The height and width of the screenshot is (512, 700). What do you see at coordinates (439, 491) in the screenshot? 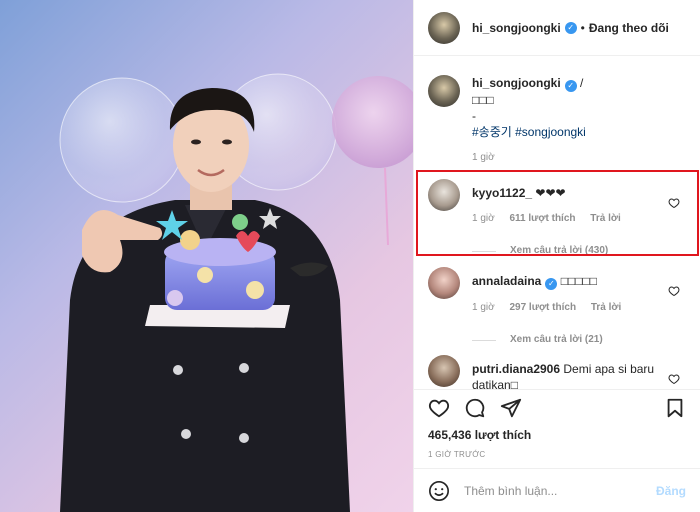
I see `emoji-icon` at bounding box center [439, 491].